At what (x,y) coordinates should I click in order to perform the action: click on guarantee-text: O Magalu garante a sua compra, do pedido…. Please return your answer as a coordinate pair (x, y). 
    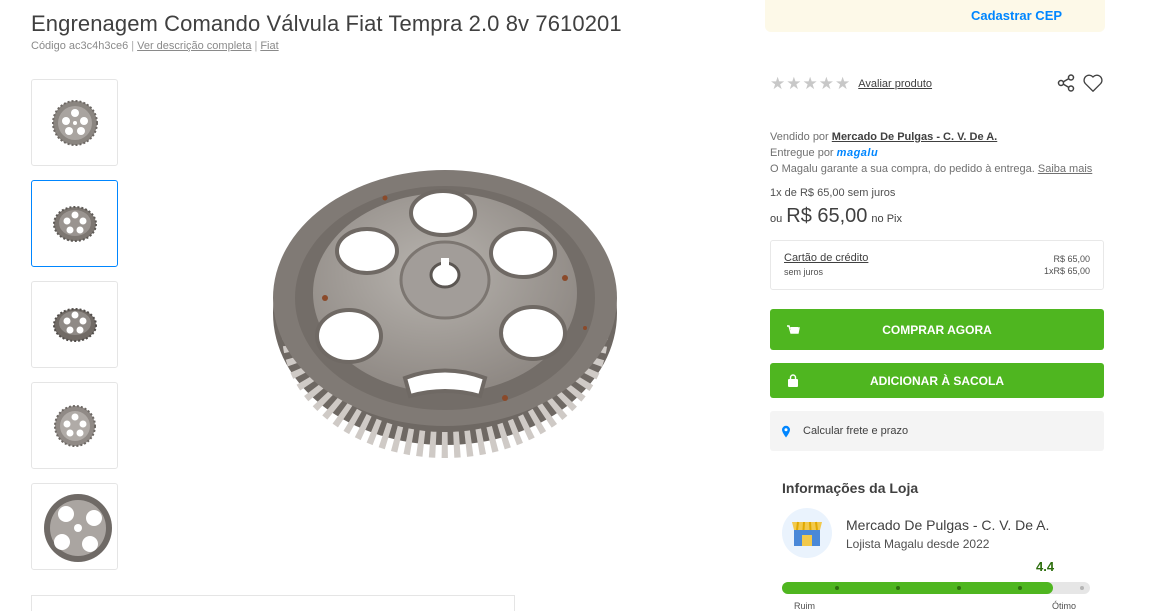
    Looking at the image, I should click on (902, 169).